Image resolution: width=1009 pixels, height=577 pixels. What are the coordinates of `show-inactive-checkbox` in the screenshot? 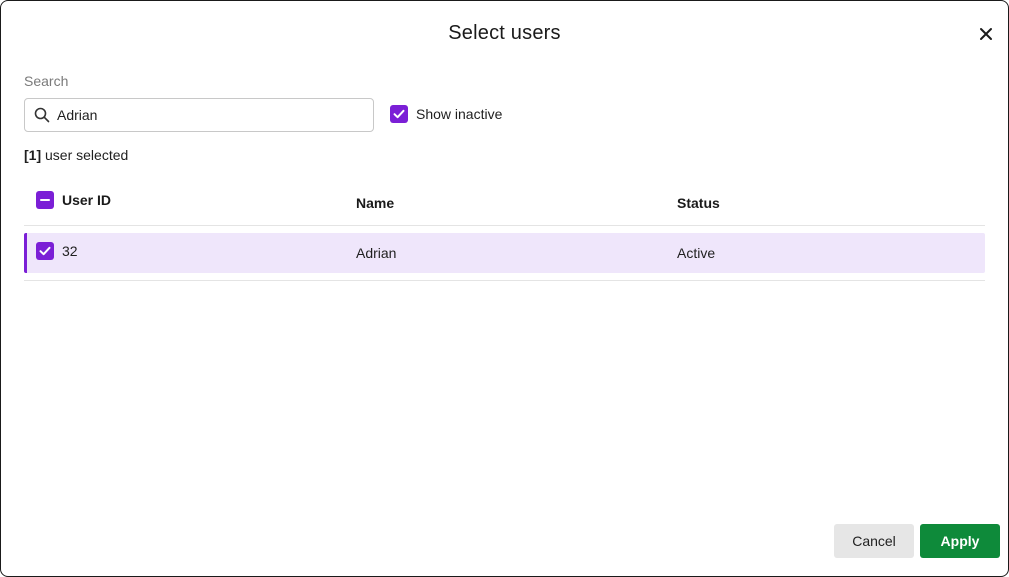 It's located at (399, 114).